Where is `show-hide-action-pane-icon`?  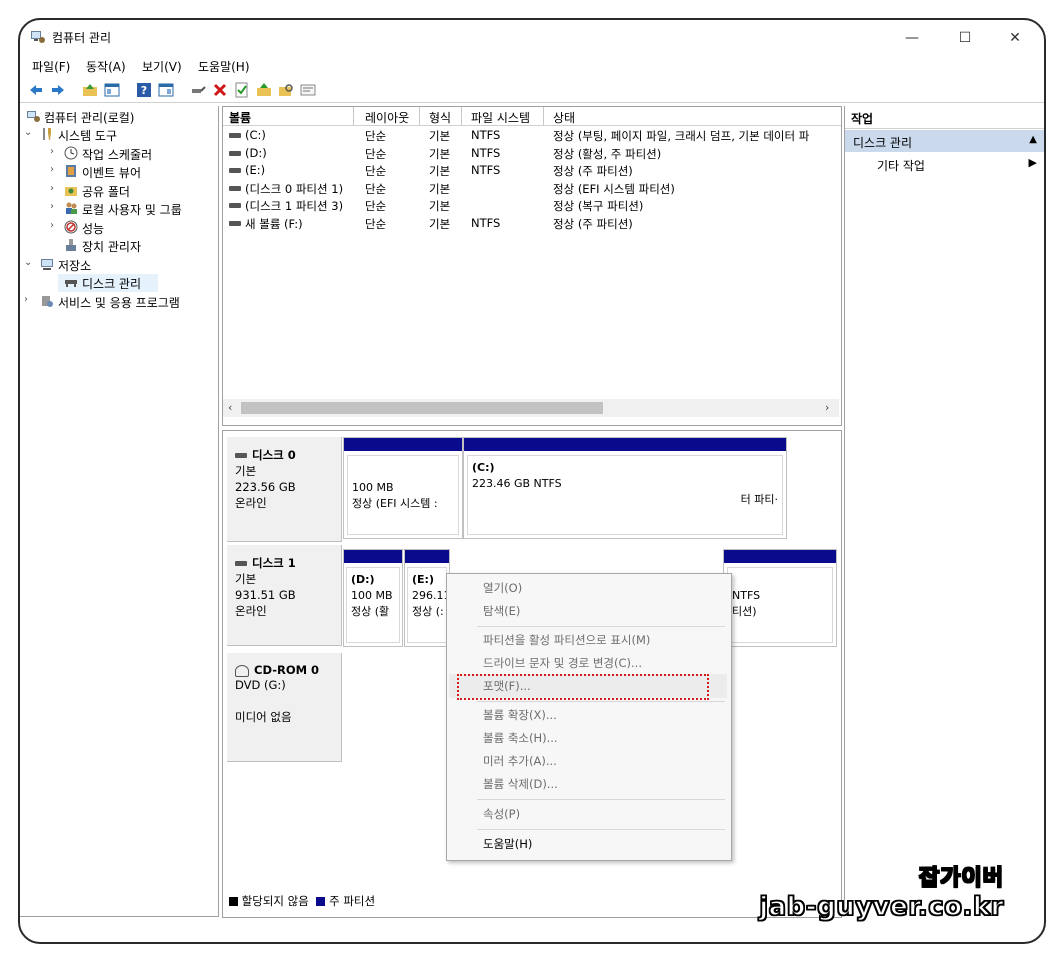 show-hide-action-pane-icon is located at coordinates (166, 90).